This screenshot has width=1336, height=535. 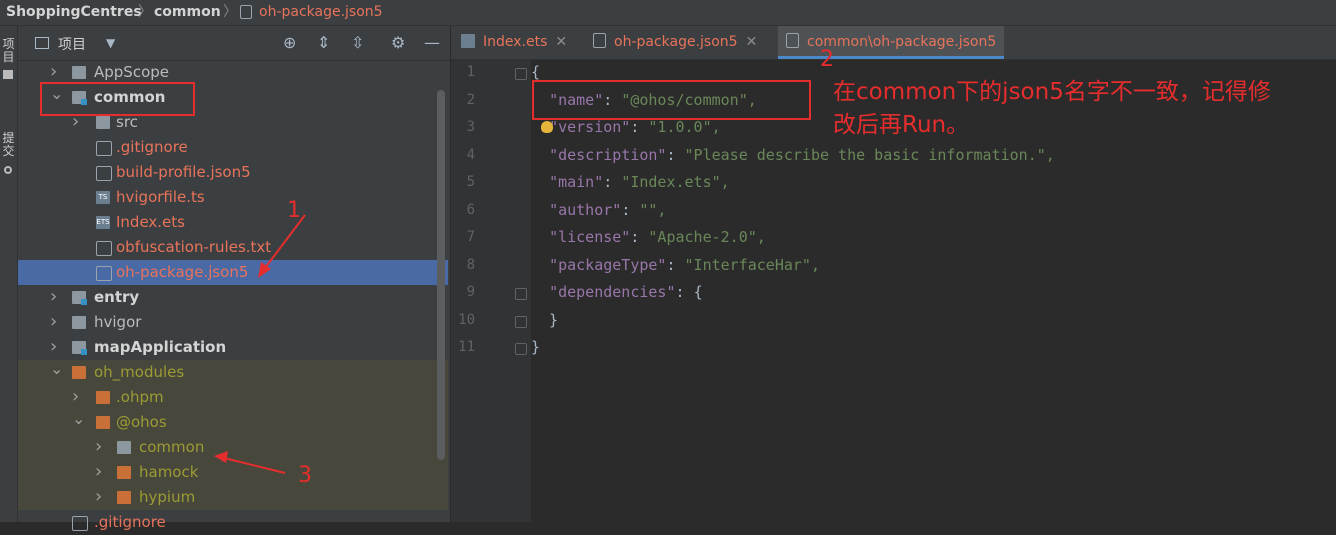 I want to click on arrow-3-head, so click(x=221, y=457).